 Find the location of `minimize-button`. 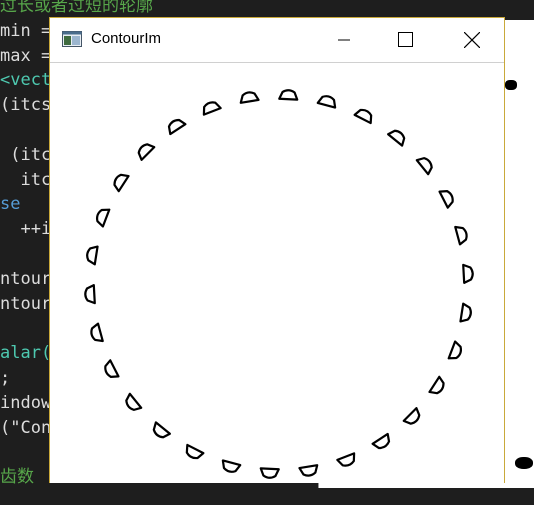

minimize-button is located at coordinates (344, 40).